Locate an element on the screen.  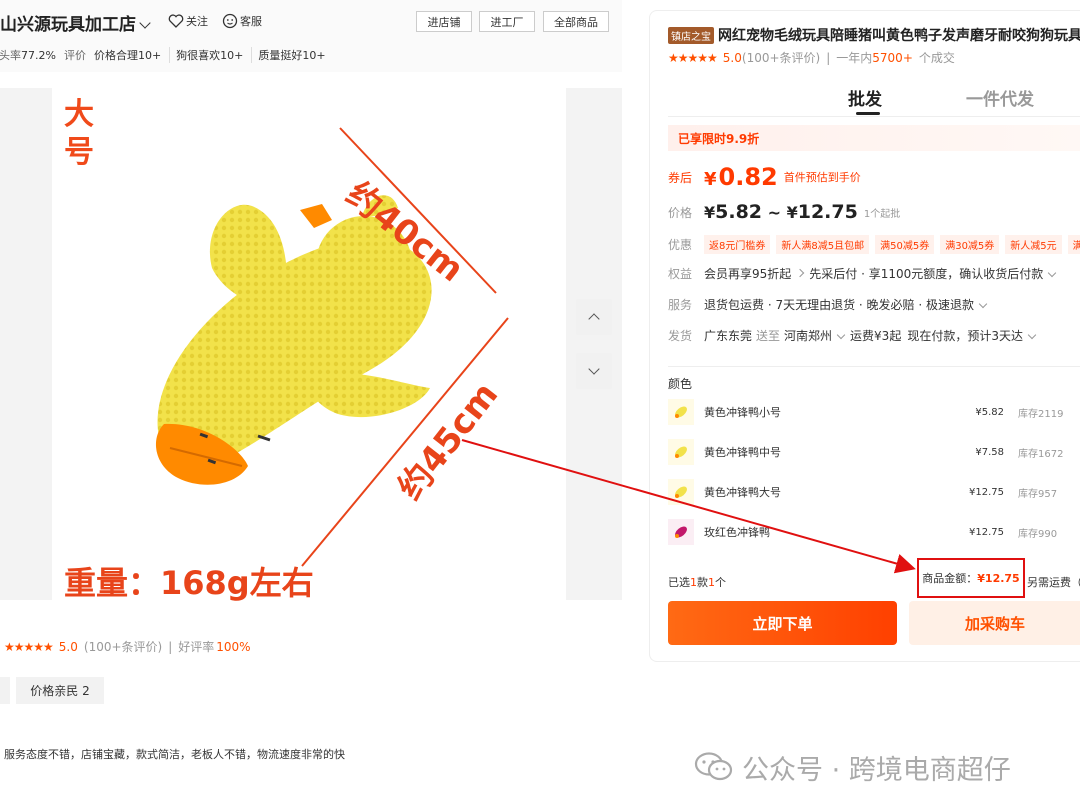
shipping-row: 发货 广东东莞 送至 河南郑州 运费¥3起 现在付款，预计3天达 is located at coordinates (854, 335).